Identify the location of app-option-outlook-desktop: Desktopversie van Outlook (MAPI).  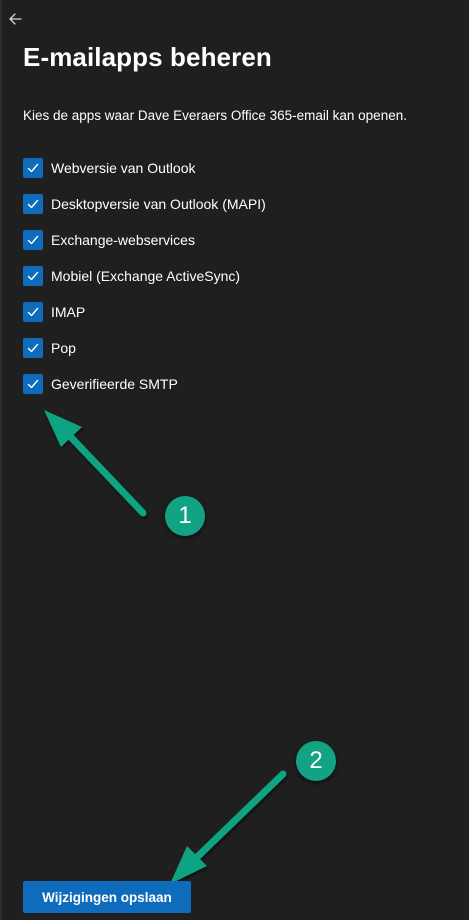
(144, 204).